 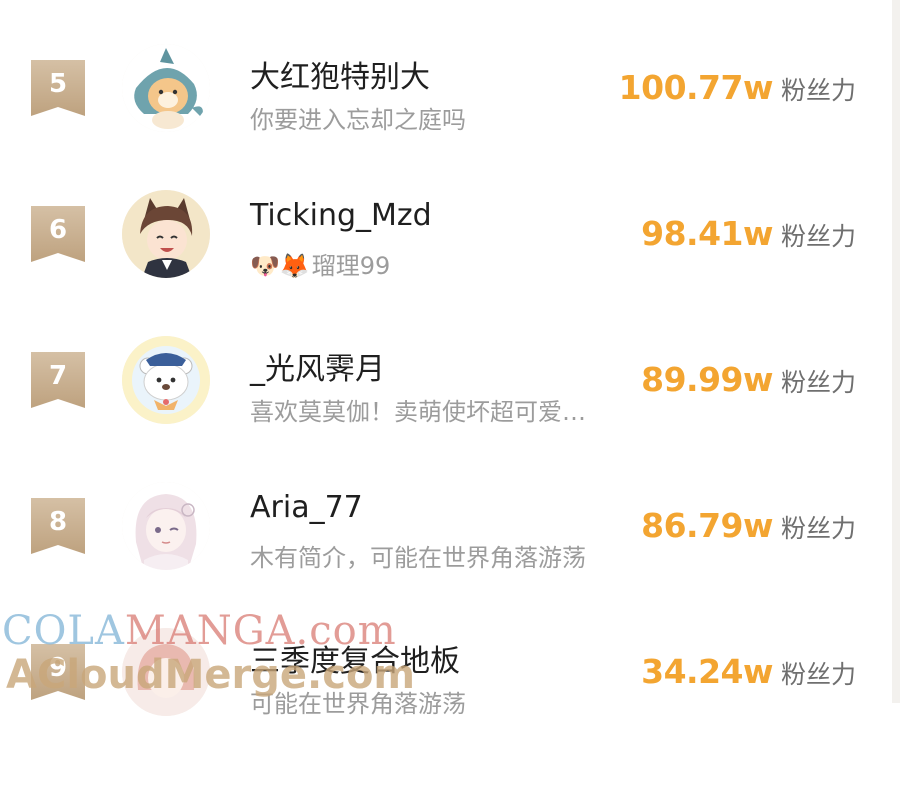 I want to click on fans-power: 100.77w 粉丝力, so click(x=737, y=87).